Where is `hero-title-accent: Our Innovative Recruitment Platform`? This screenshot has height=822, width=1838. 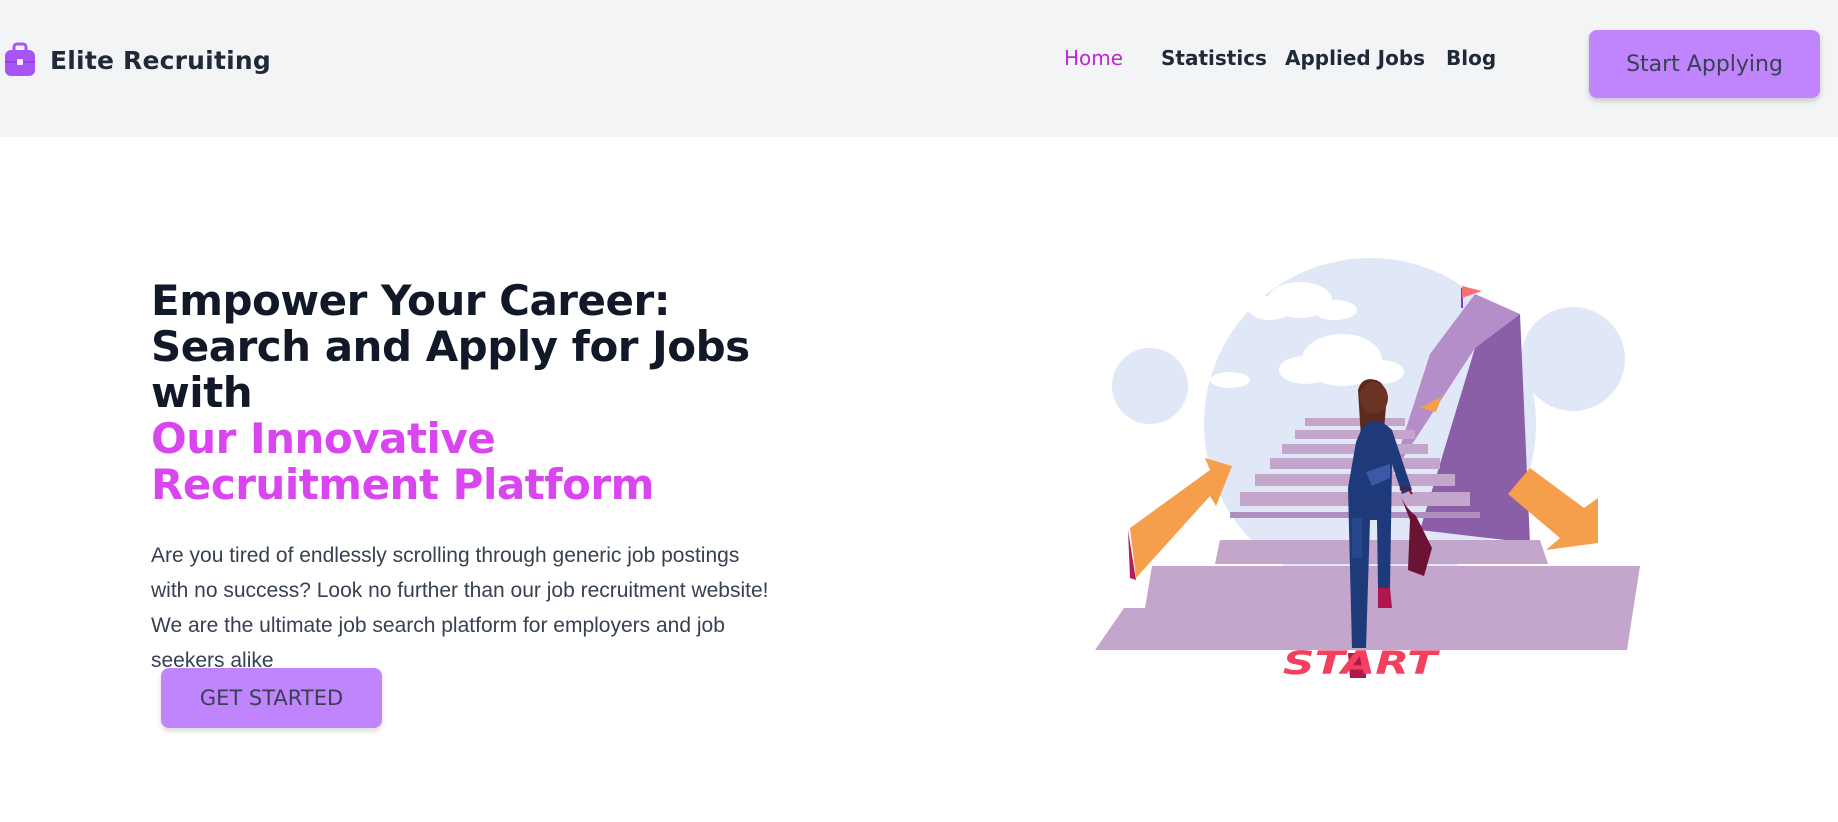
hero-title-accent: Our Innovative Recruitment Platform is located at coordinates (402, 461).